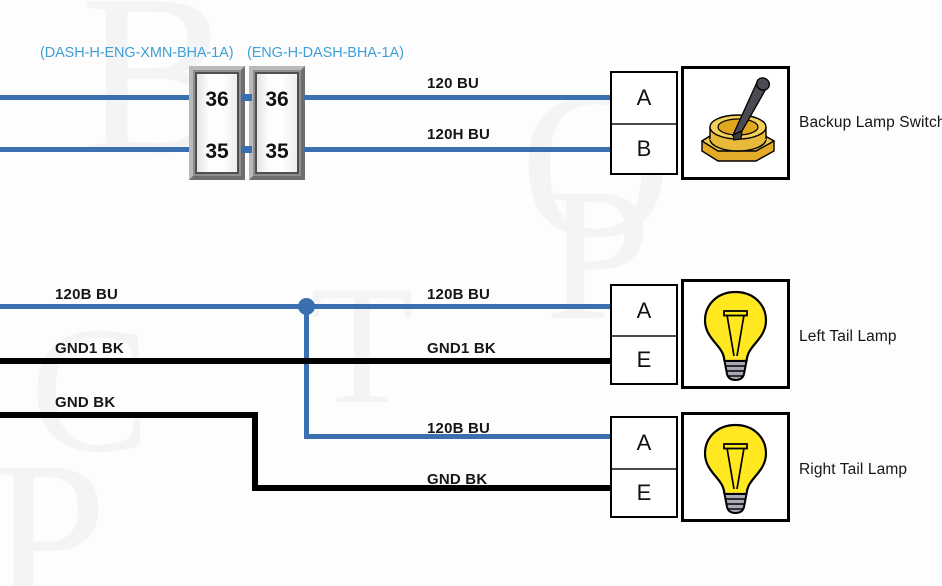  I want to click on wire-segment-120h-bu, so click(458, 149).